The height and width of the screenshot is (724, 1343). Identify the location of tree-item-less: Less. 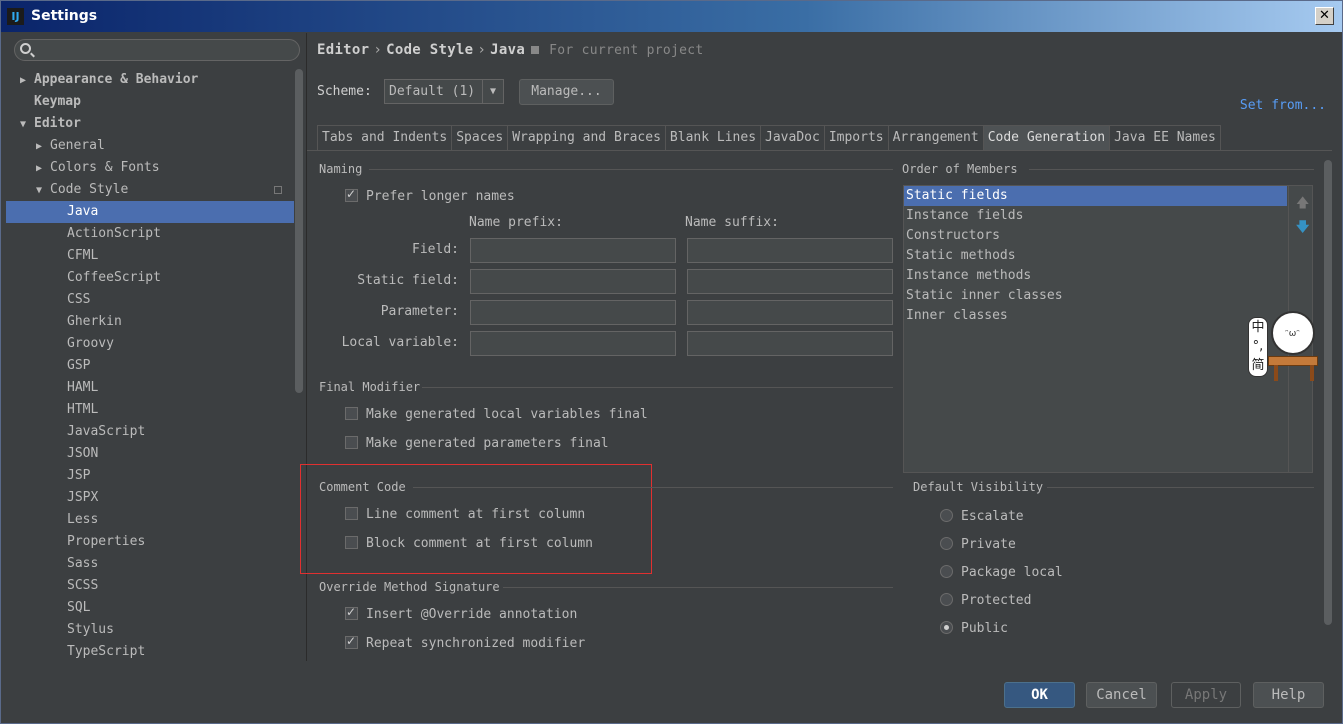
(150, 520).